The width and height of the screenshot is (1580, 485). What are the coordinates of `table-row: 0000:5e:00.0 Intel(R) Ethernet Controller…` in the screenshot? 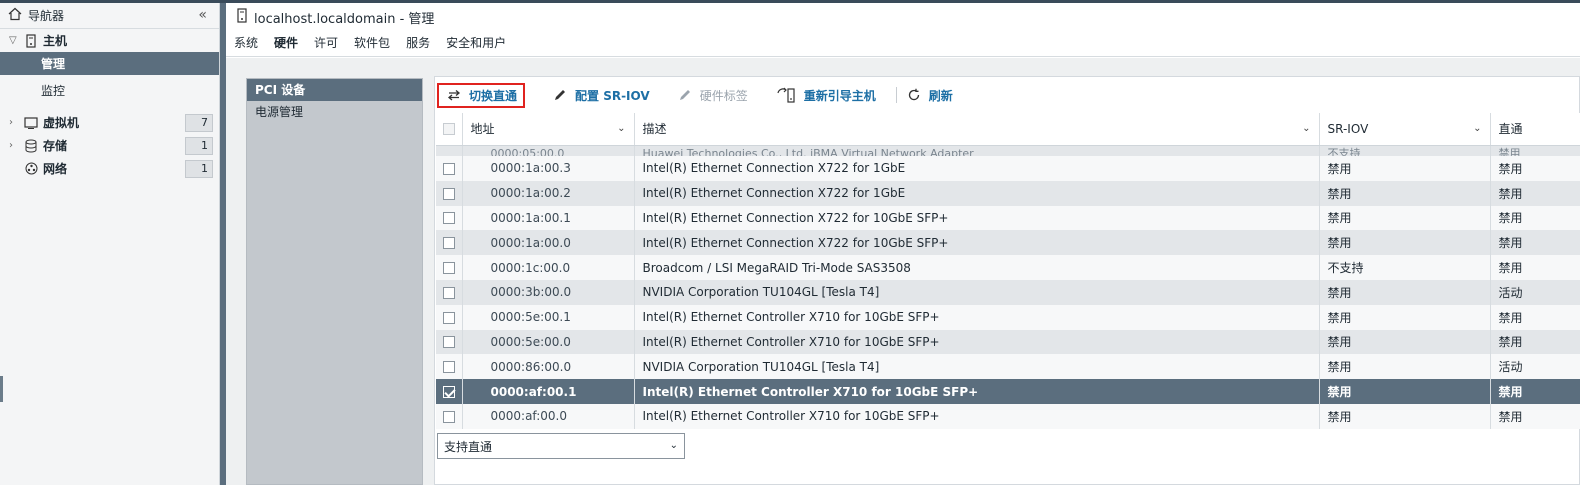 It's located at (1008, 342).